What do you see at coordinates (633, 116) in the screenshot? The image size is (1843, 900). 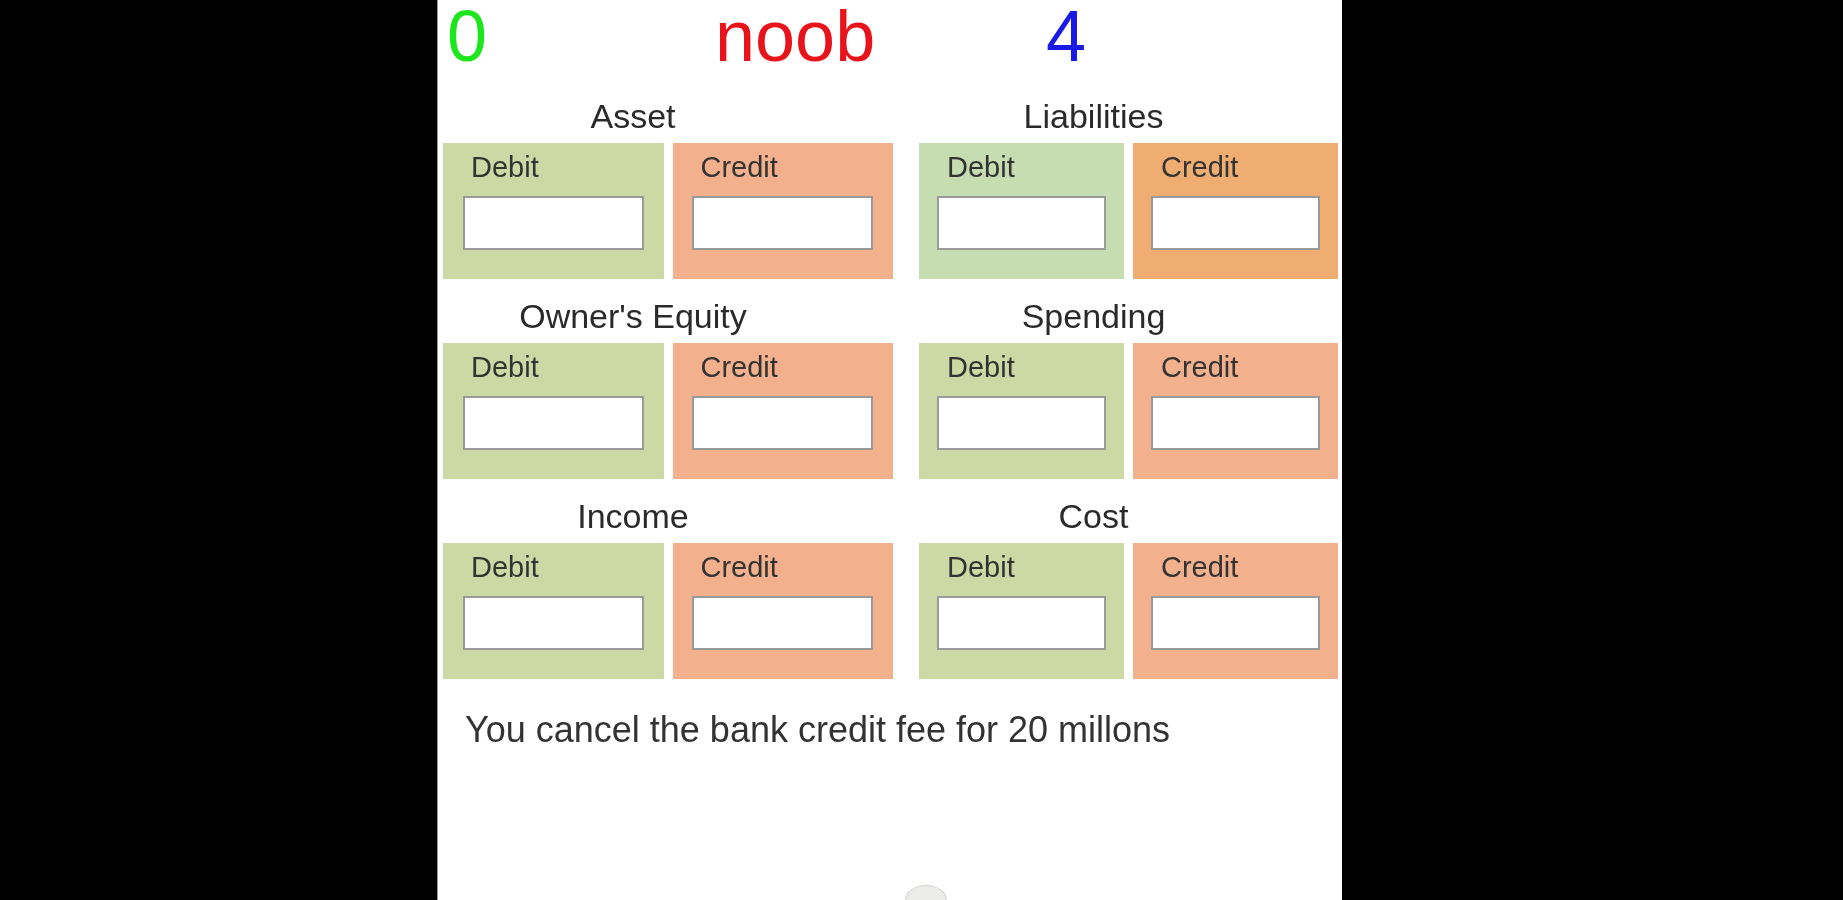 I see `account-title: Asset` at bounding box center [633, 116].